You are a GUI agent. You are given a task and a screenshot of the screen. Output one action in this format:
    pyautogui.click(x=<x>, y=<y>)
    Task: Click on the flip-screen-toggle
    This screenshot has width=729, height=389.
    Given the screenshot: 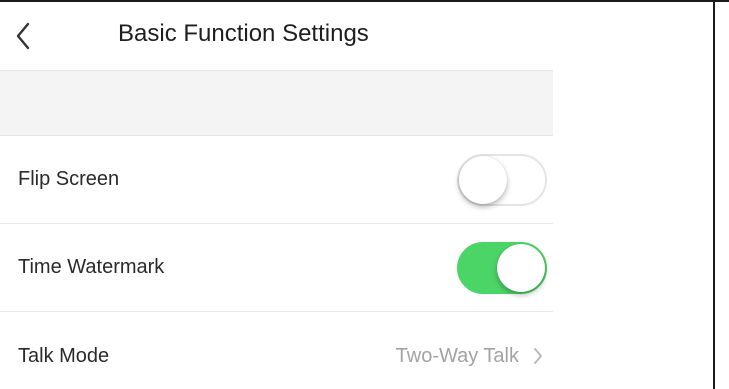 What is the action you would take?
    pyautogui.click(x=502, y=179)
    